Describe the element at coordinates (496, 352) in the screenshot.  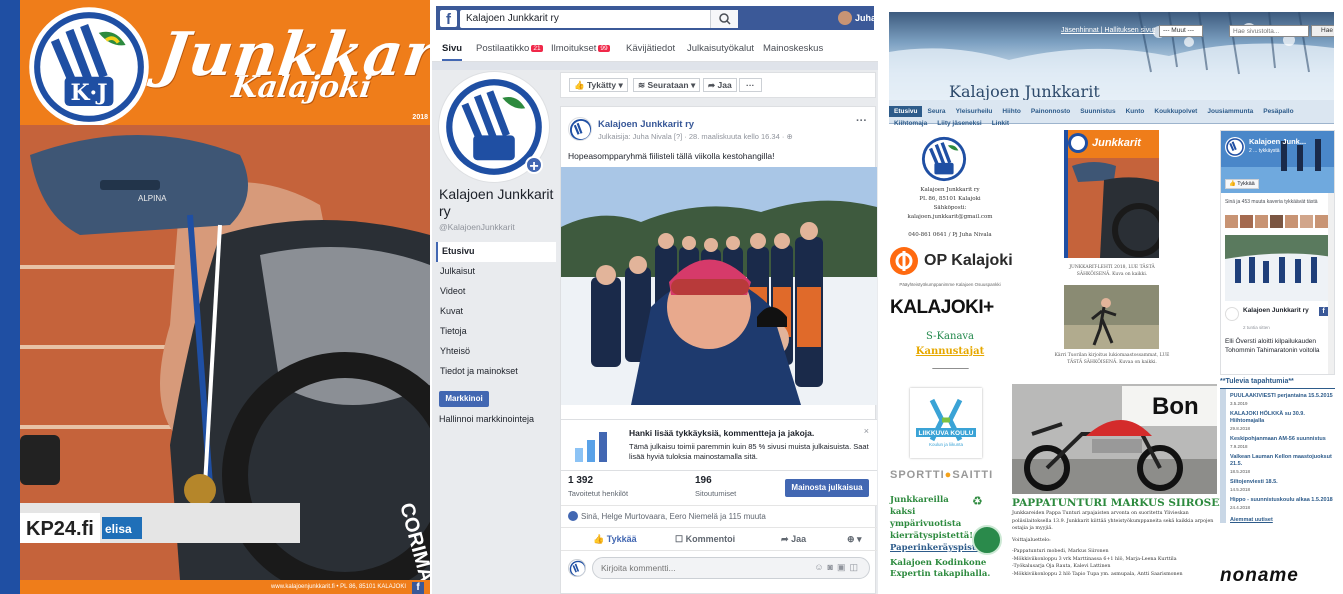
I see `side-item-yhteiso: Yhteisö` at that location.